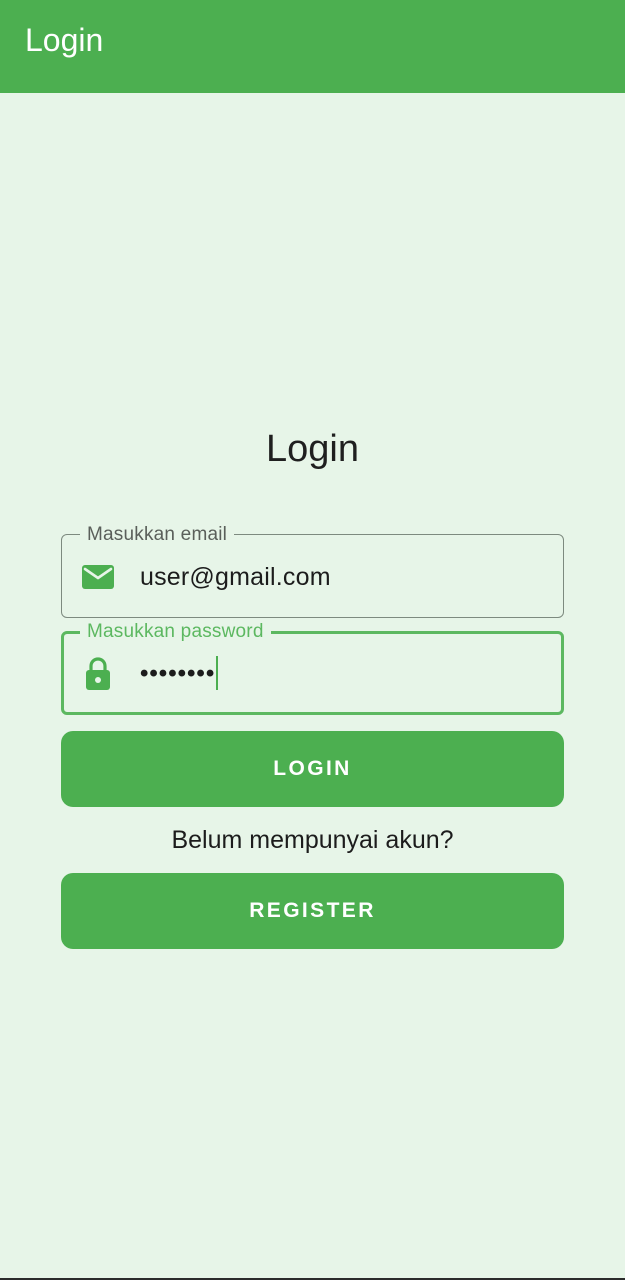 The image size is (625, 1280). Describe the element at coordinates (157, 535) in the screenshot. I see `email-field-label: Masukkan email` at that location.